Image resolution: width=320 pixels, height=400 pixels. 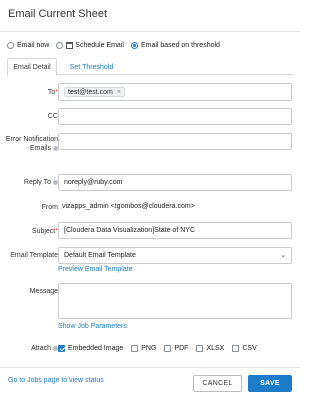 What do you see at coordinates (29, 231) in the screenshot?
I see `subject-label: Subject*` at bounding box center [29, 231].